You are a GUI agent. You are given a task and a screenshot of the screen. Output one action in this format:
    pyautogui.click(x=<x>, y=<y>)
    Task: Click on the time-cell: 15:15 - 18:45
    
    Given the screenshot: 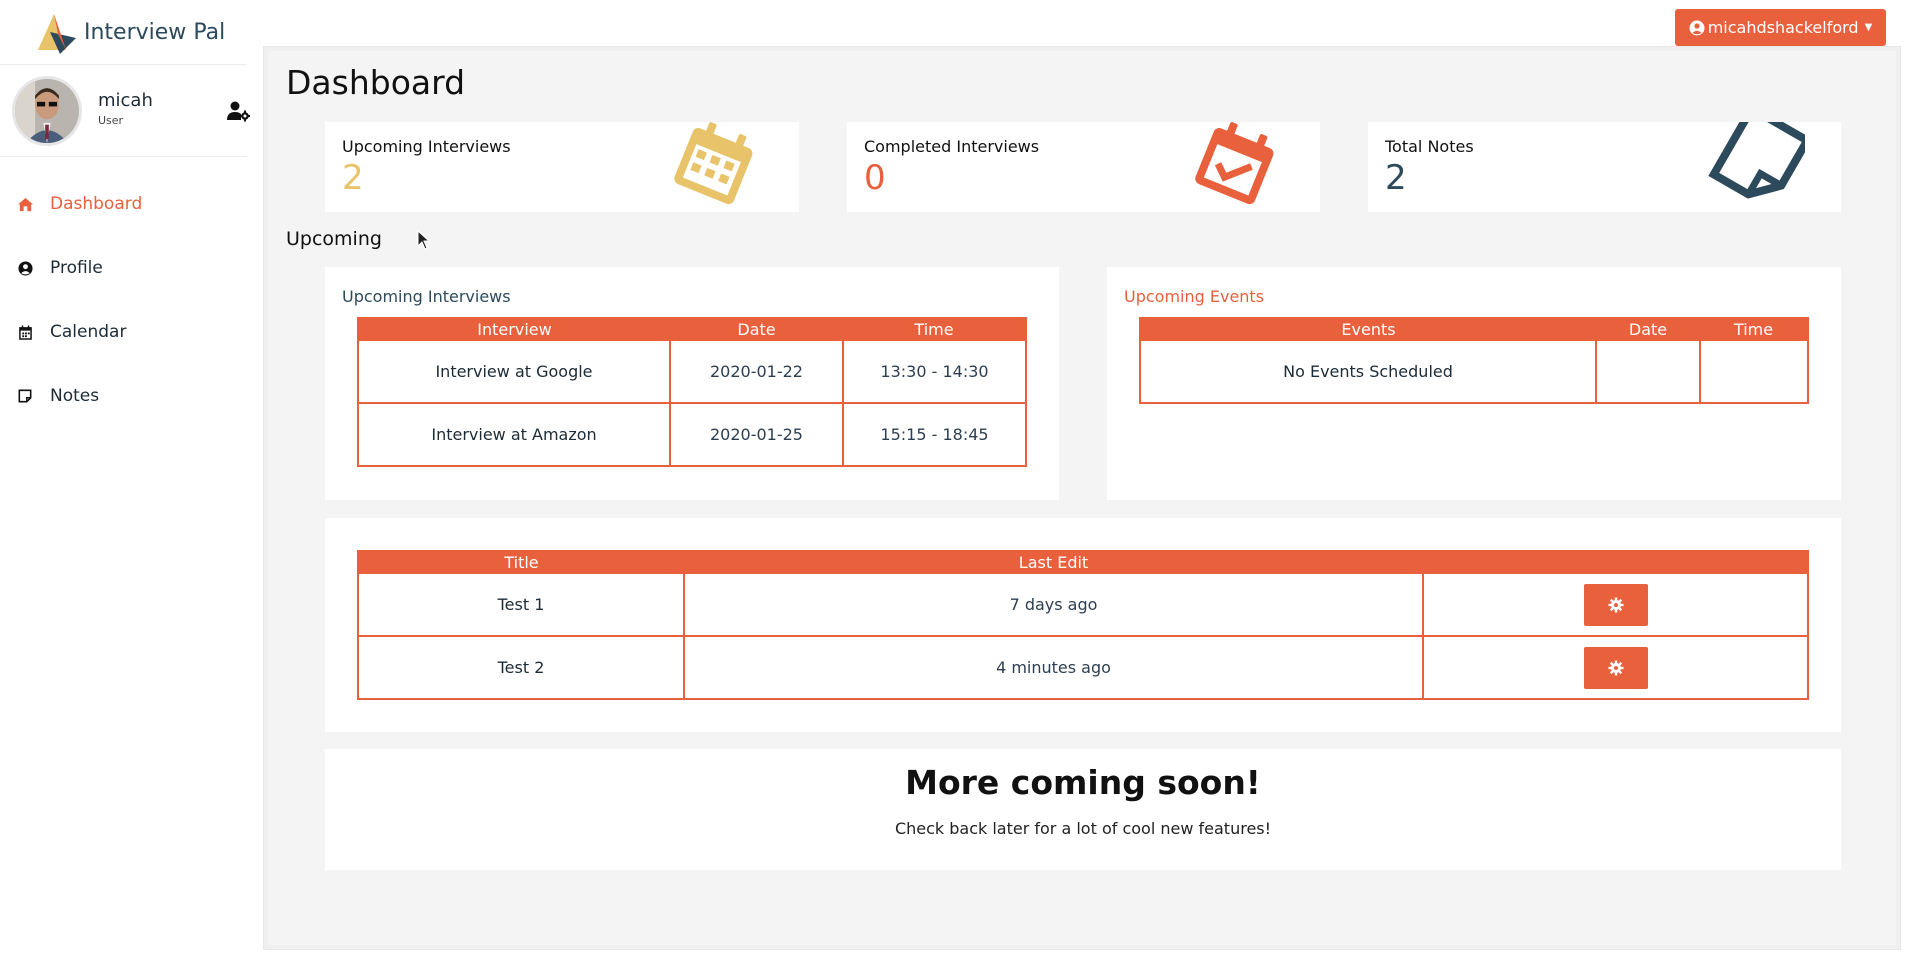 What is the action you would take?
    pyautogui.click(x=934, y=434)
    